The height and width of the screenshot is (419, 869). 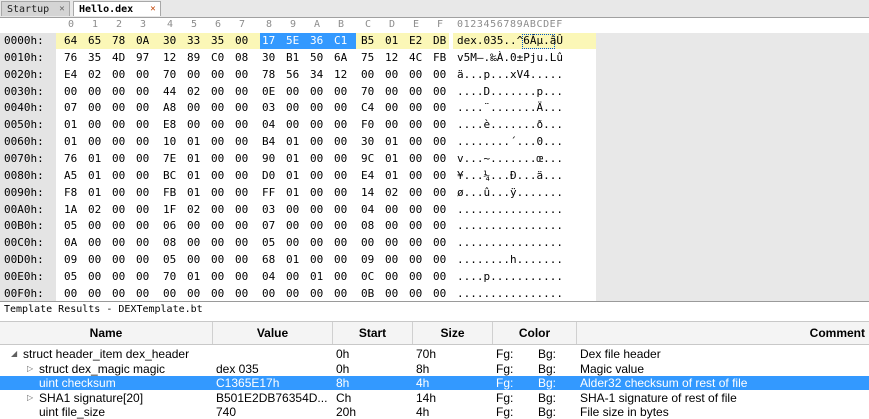 What do you see at coordinates (296, 41) in the screenshot?
I see `hex-byte: 5E` at bounding box center [296, 41].